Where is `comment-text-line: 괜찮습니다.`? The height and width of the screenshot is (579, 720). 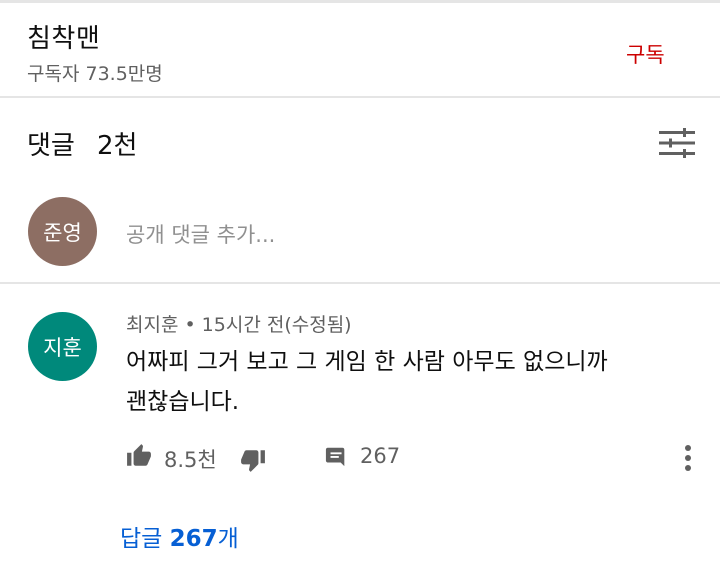 comment-text-line: 괜찮습니다. is located at coordinates (183, 402).